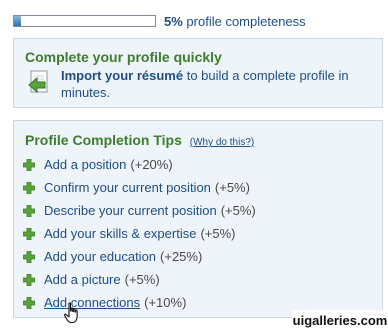 The width and height of the screenshot is (388, 330). I want to click on watermark: uigalleries.com, so click(340, 320).